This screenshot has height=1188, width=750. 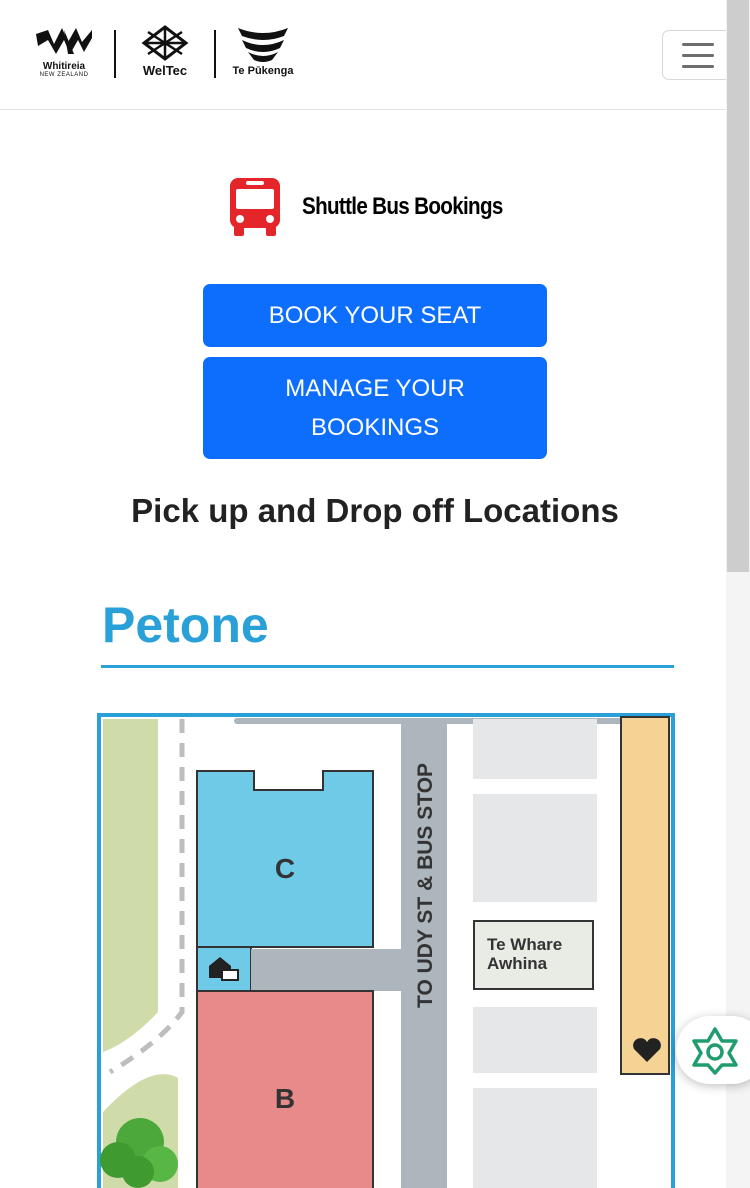 I want to click on book-seat-button: BOOK YOUR SEAT, so click(x=375, y=315).